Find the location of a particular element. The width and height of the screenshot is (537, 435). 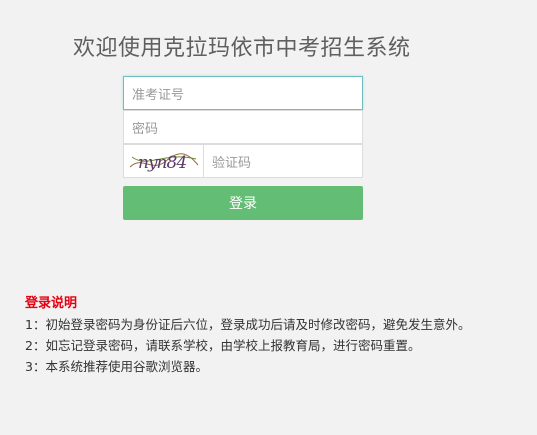

captcha-placeholder: 验证码 is located at coordinates (232, 163).